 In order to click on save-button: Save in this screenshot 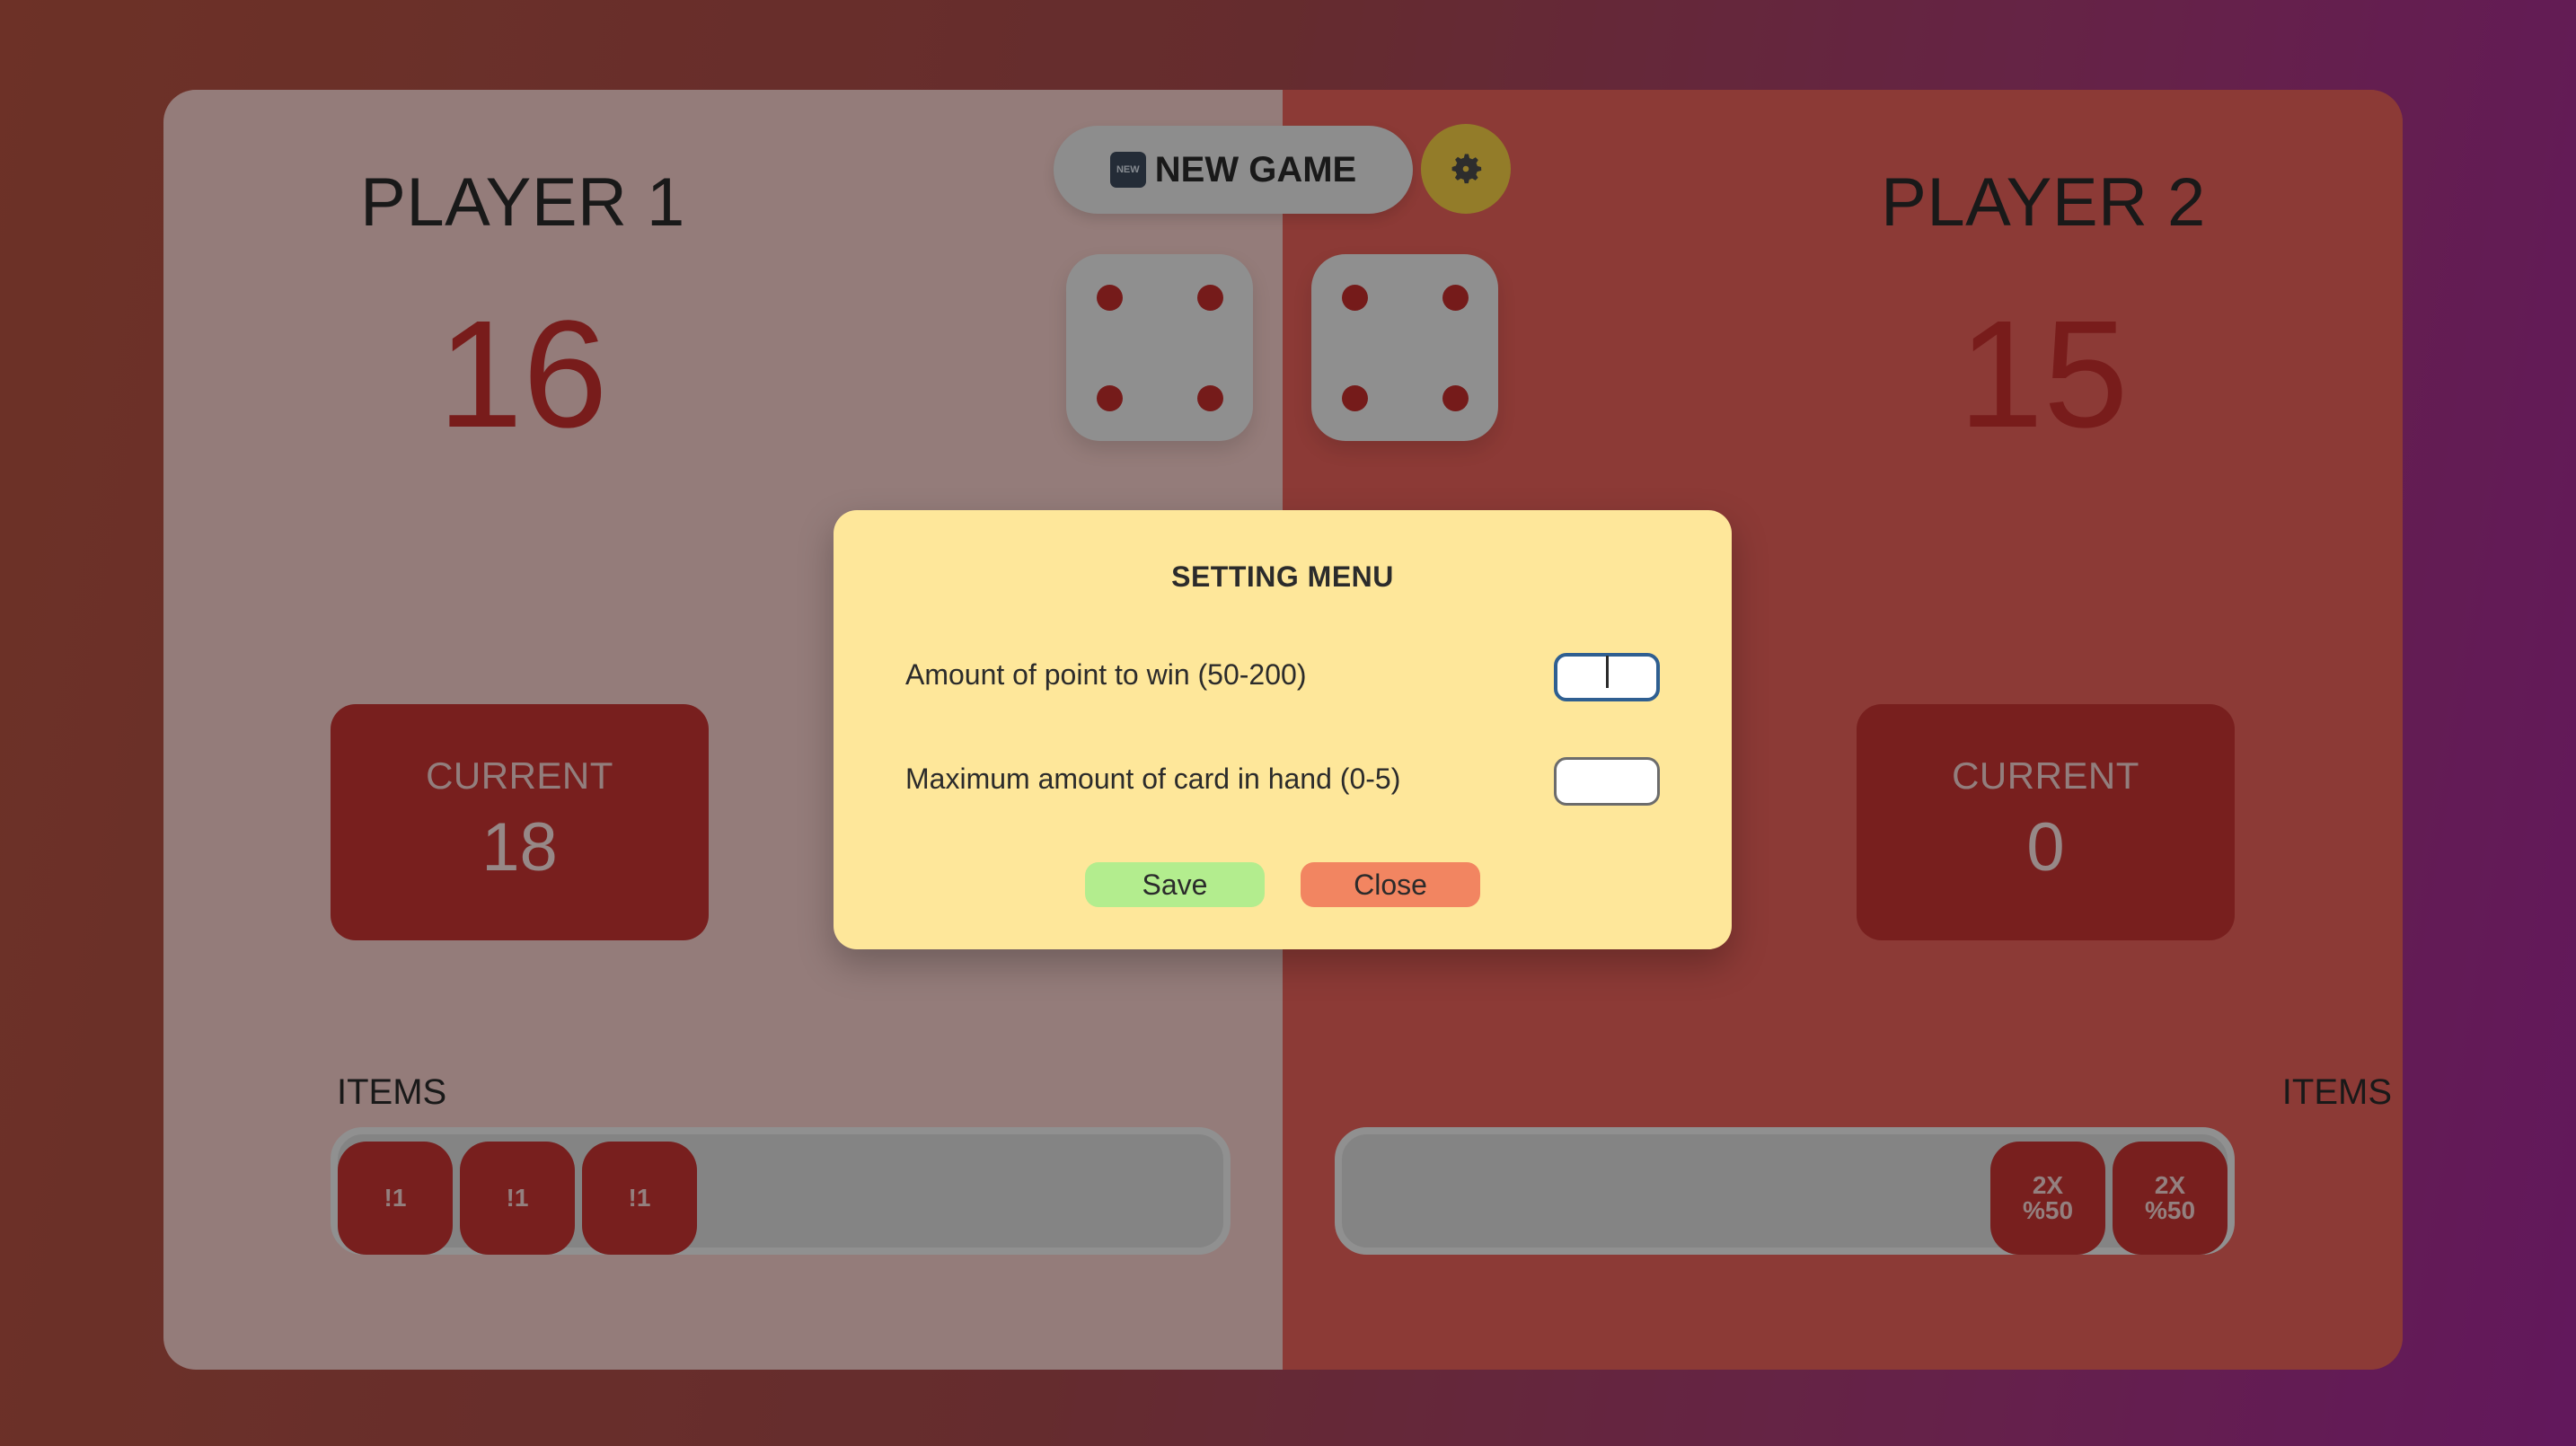, I will do `click(1175, 884)`.